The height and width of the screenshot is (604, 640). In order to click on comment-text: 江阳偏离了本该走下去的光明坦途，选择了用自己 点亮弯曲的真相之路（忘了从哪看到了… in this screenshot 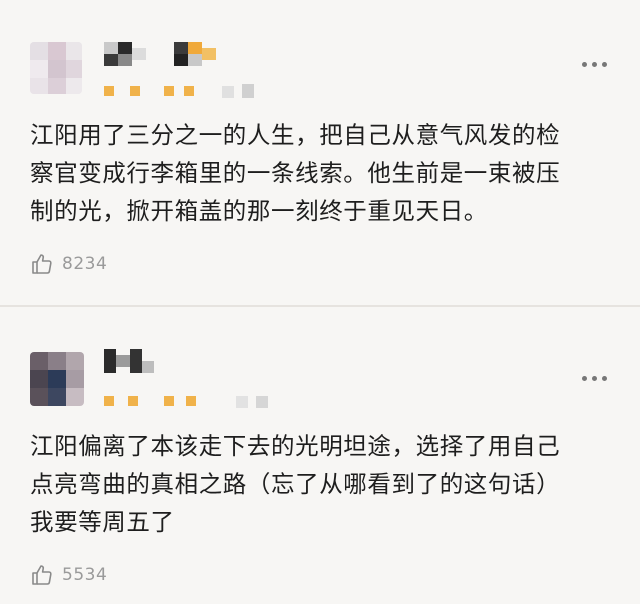, I will do `click(295, 484)`.